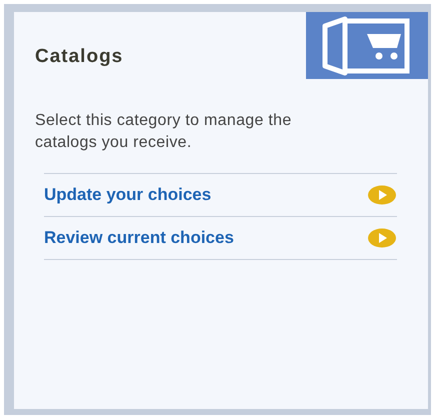  What do you see at coordinates (164, 131) in the screenshot?
I see `card-description: Select this category to manage the catalogs you receive.` at bounding box center [164, 131].